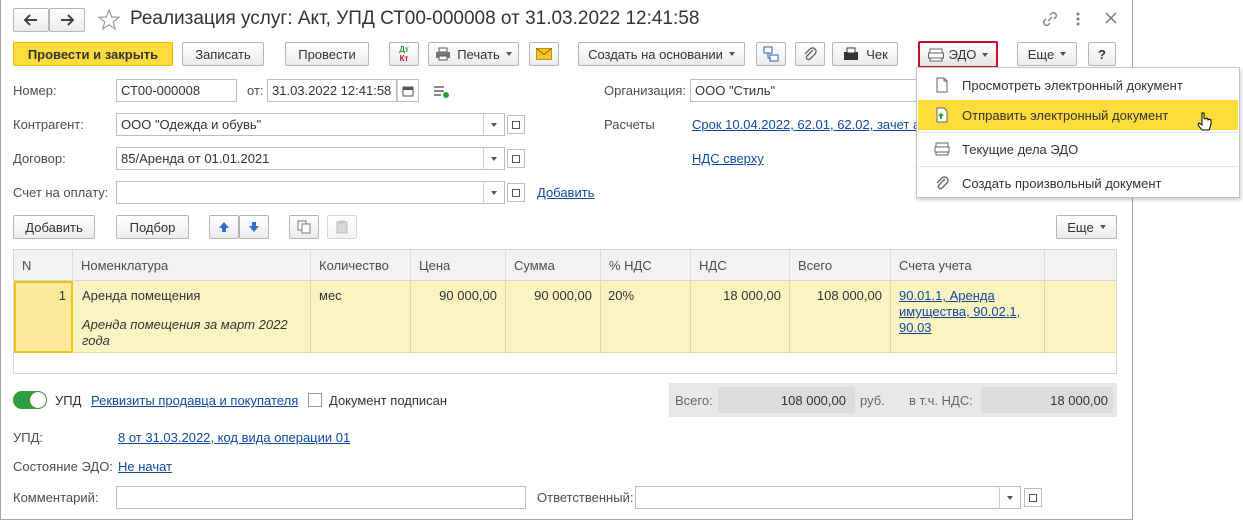 This screenshot has height=520, width=1243. I want to click on dt-kt-button: Дт Кт, so click(404, 54).